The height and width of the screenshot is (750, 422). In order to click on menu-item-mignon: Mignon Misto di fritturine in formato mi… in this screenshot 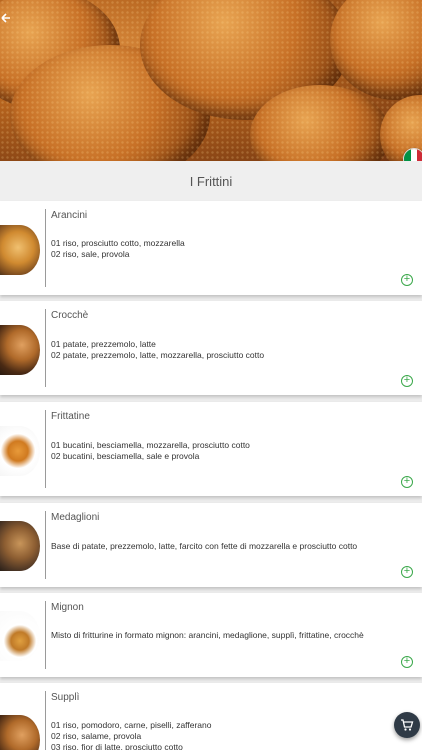, I will do `click(211, 635)`.